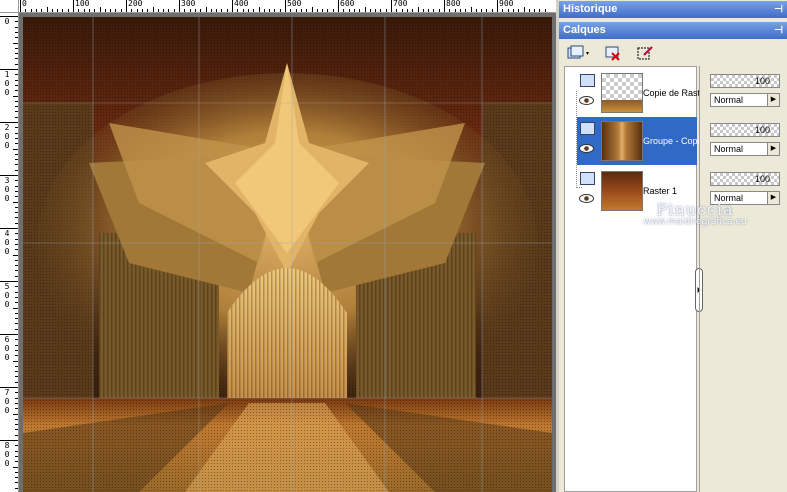  I want to click on delete-layer-icon, so click(612, 53).